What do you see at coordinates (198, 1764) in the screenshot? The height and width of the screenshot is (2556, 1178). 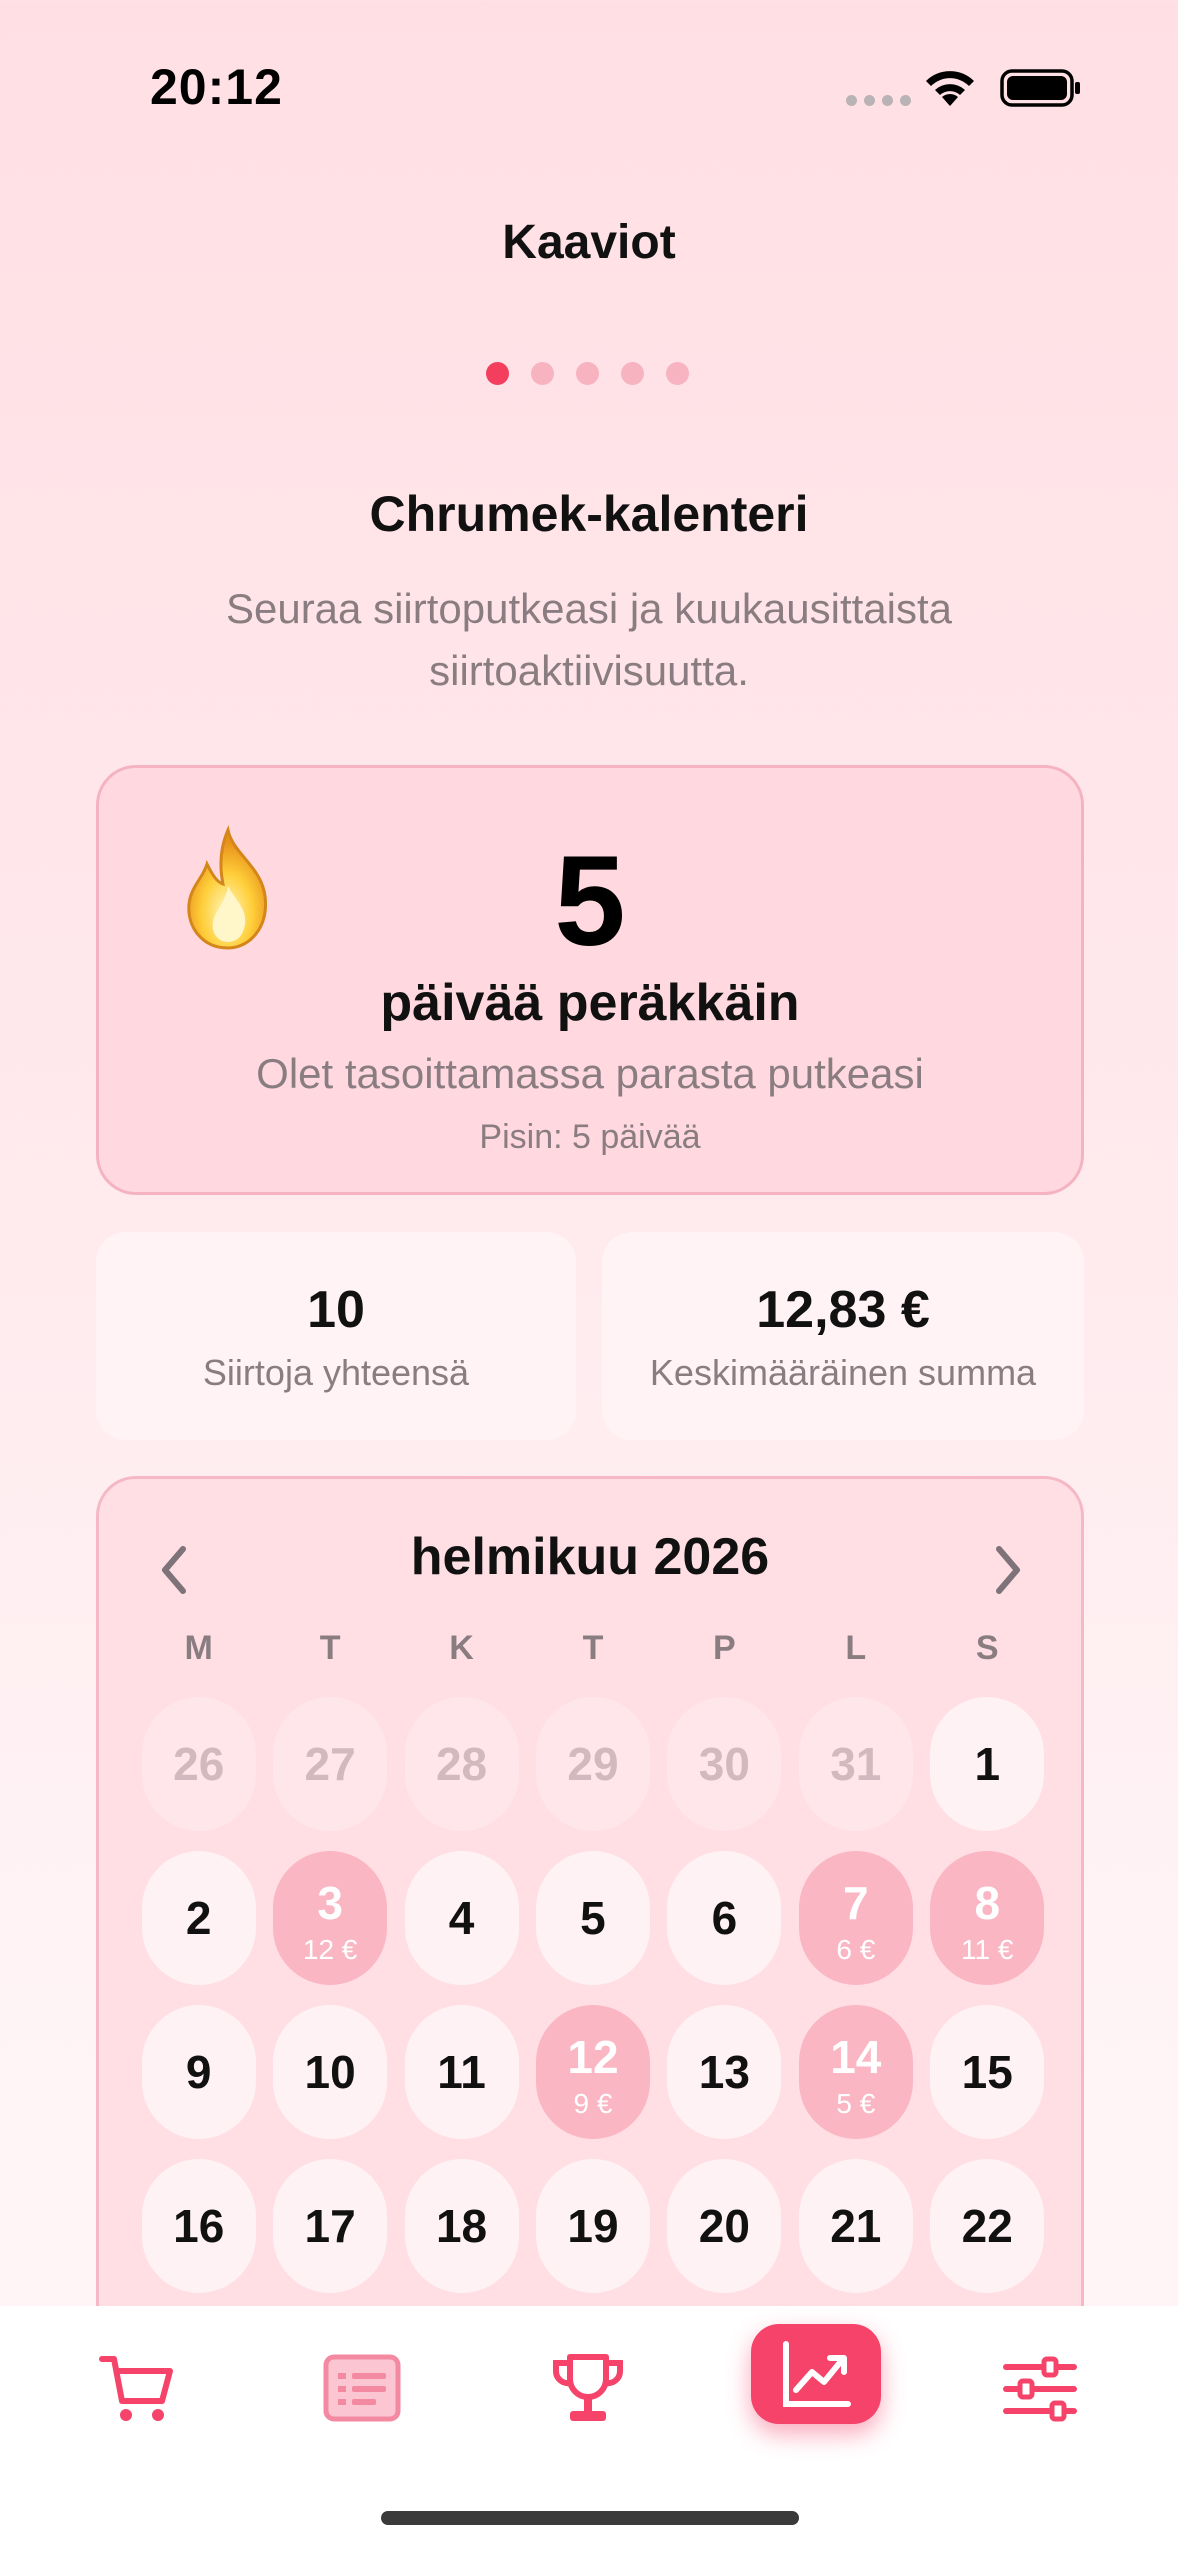 I see `calendar-day-outside: 26` at bounding box center [198, 1764].